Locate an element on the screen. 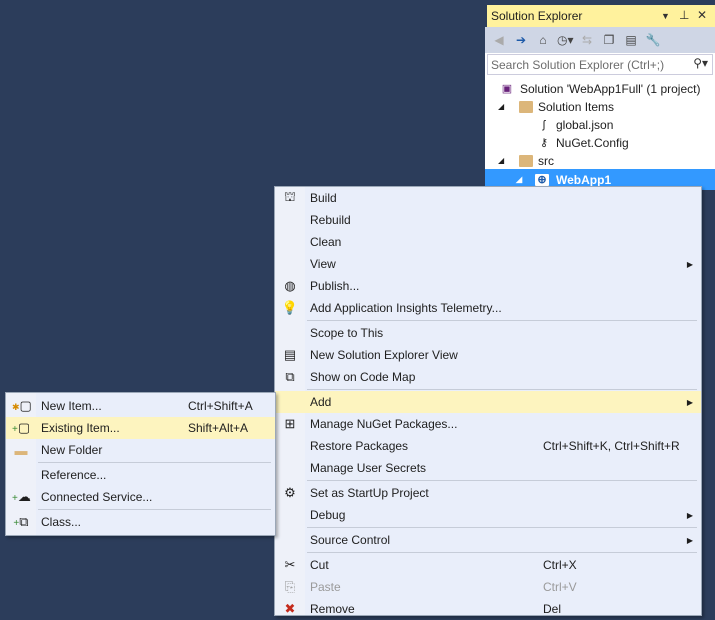  search-icon: ⚲▾ is located at coordinates (700, 63).